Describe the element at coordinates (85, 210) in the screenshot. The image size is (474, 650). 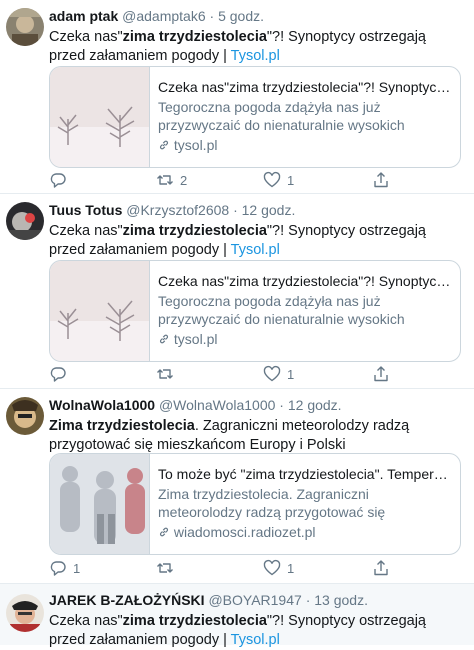
I see `display-name: Tuus Totus` at that location.